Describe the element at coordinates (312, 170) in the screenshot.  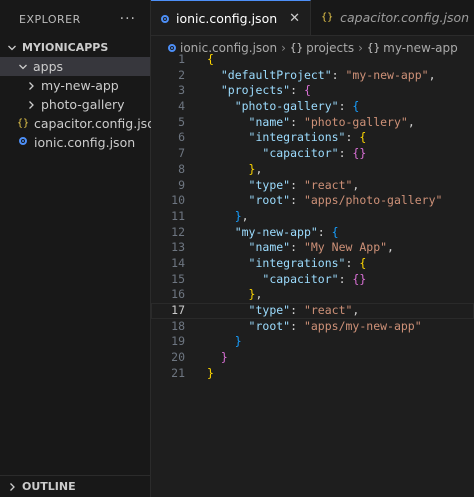
I see `code-line: 8 },` at that location.